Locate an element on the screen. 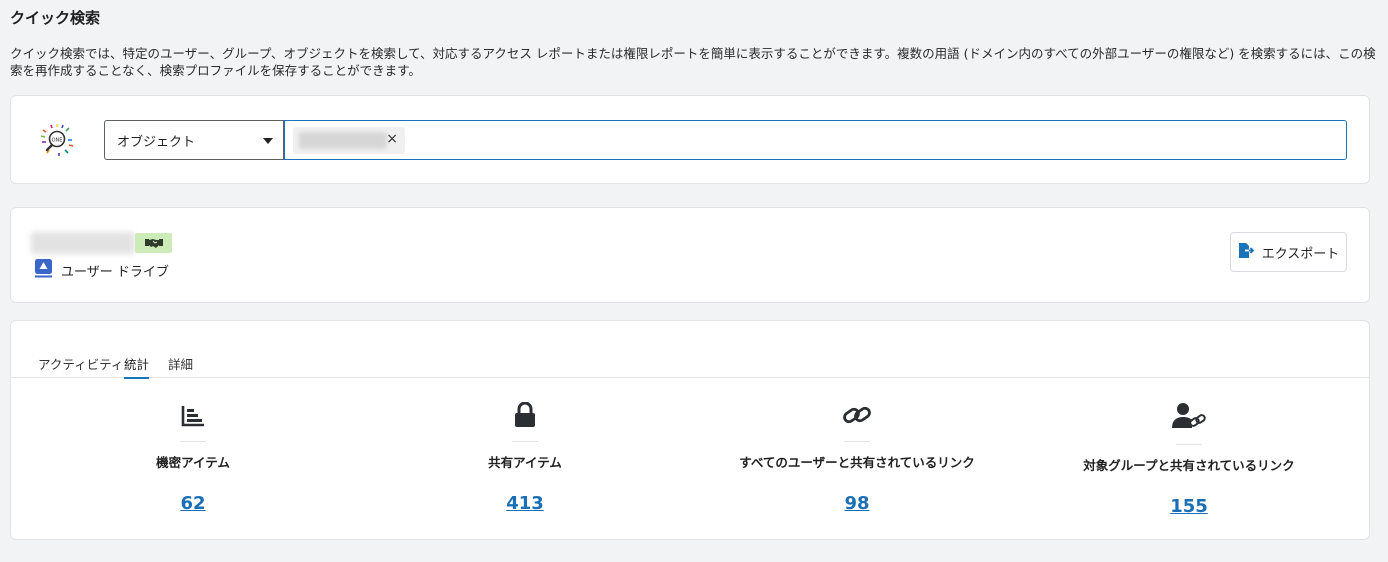 Image resolution: width=1388 pixels, height=562 pixels. stat-value-link: 155 is located at coordinates (1189, 506).